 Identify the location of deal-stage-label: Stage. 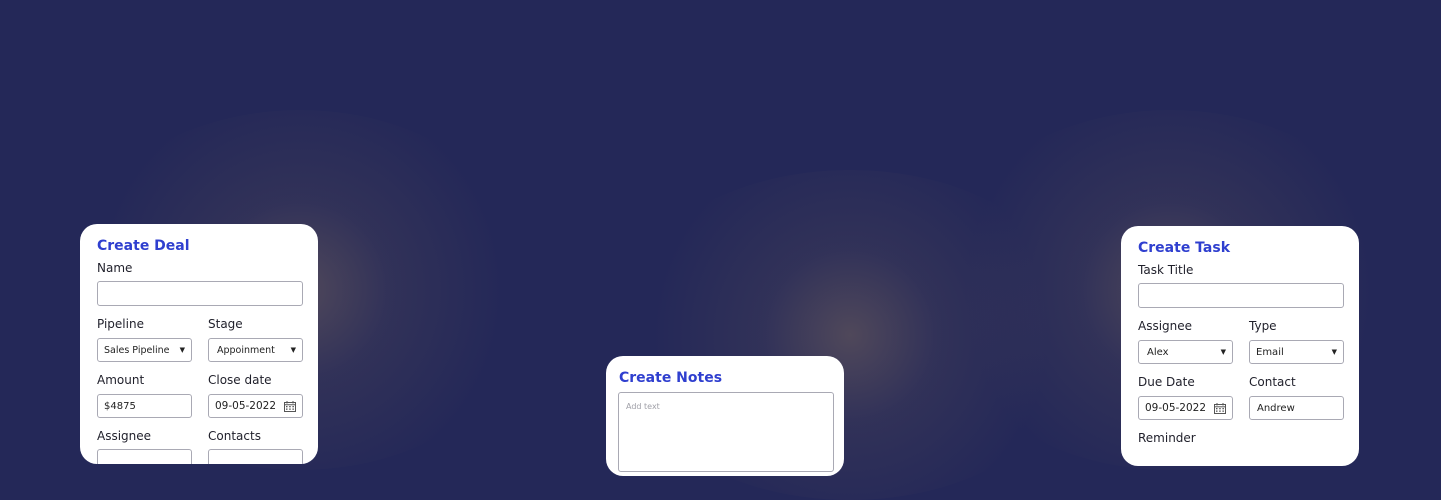
(225, 324).